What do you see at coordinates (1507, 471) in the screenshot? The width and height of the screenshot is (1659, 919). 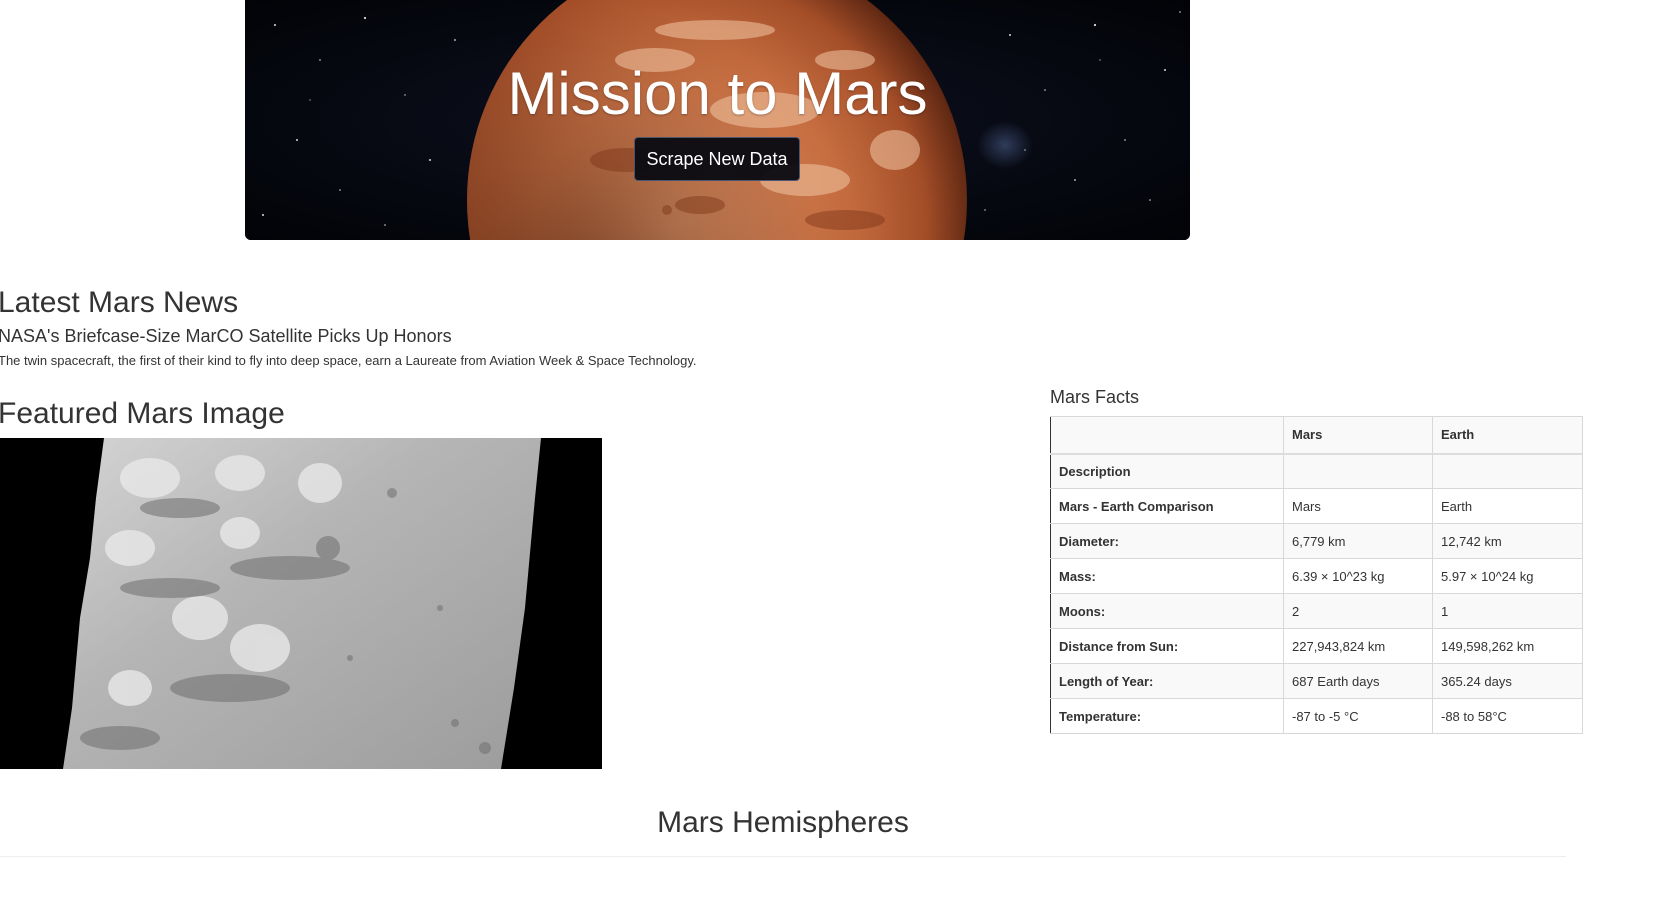 I see `earth-value` at bounding box center [1507, 471].